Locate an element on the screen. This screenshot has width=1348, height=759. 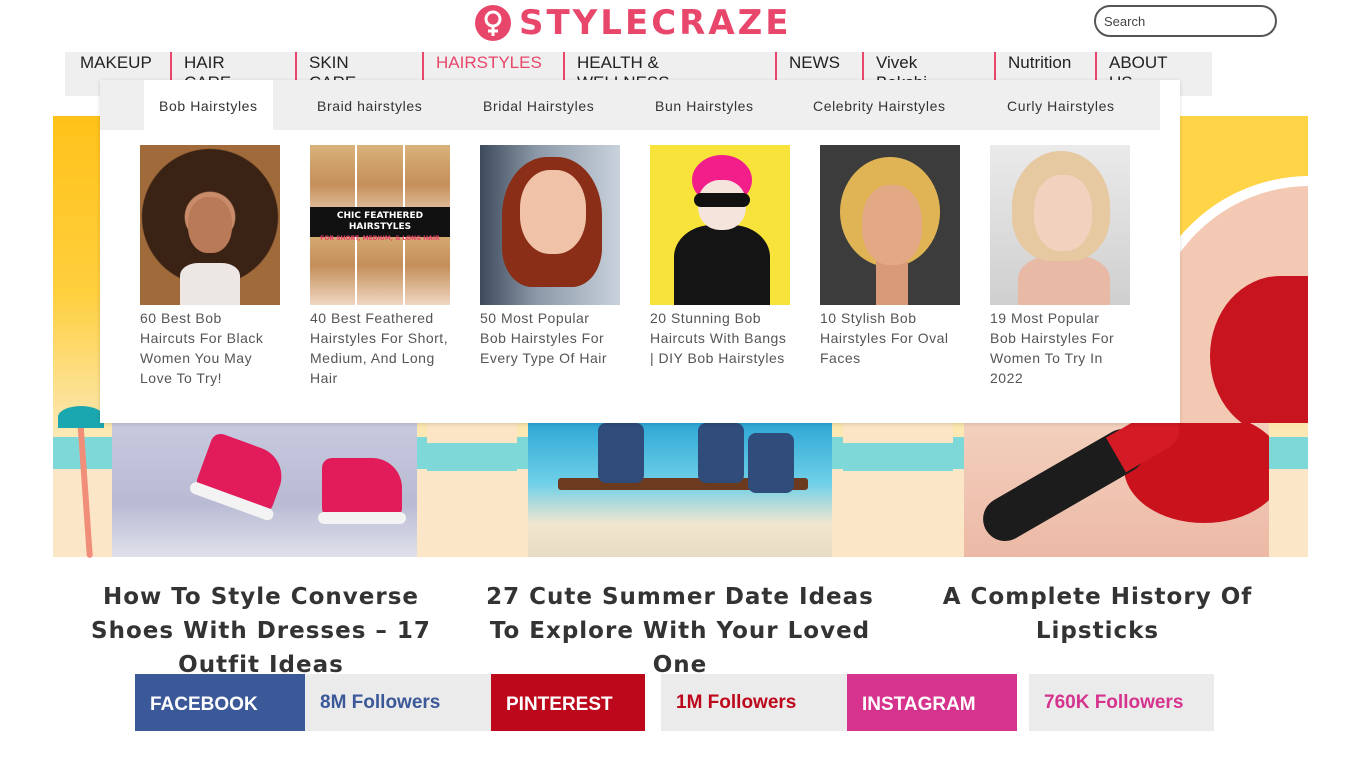
tab-bob-hairstyles: Bob Hairstyles is located at coordinates (208, 105).